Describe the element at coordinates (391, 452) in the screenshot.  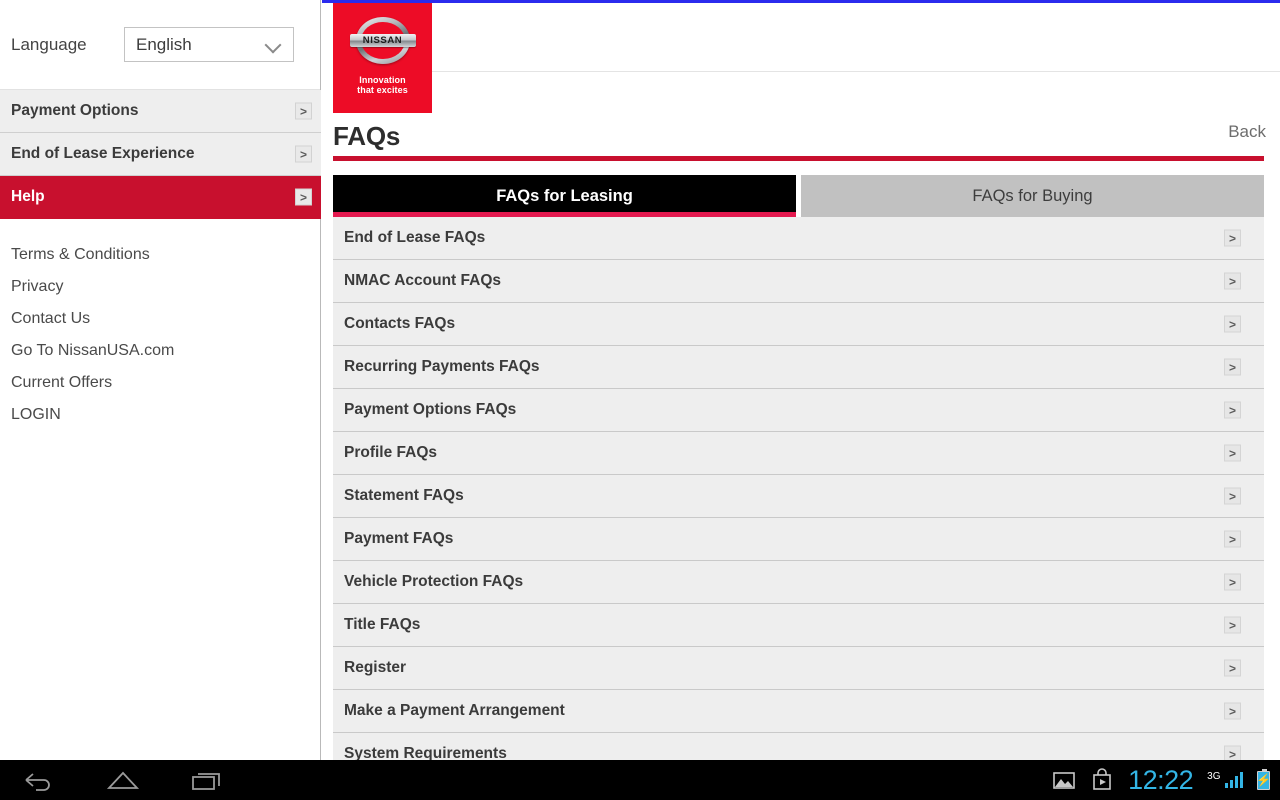
I see `faq-item-label: Profile FAQs` at that location.